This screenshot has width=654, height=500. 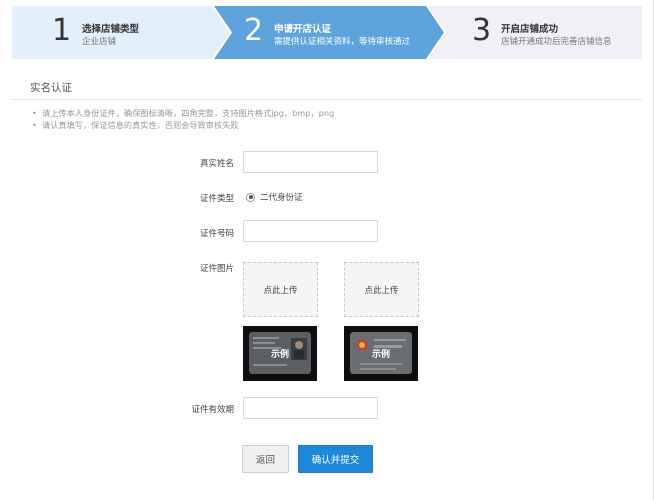 I want to click on step-1-number: 1, so click(x=62, y=30).